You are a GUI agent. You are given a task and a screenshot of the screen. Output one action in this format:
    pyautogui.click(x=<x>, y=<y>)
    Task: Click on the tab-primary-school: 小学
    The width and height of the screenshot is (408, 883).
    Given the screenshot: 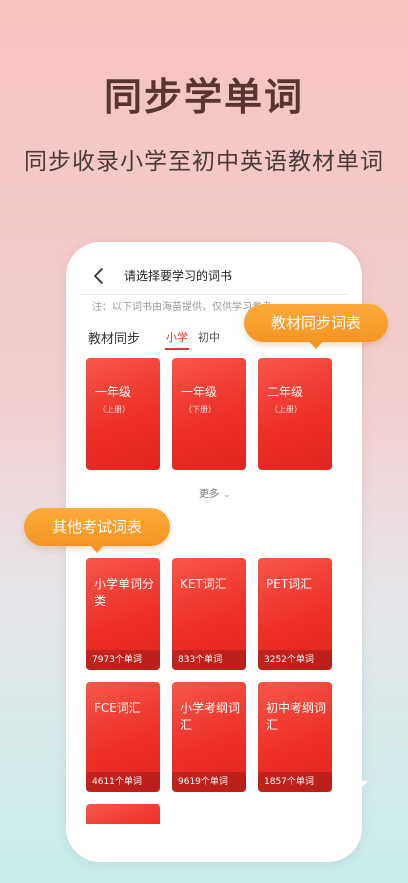 What is the action you would take?
    pyautogui.click(x=177, y=337)
    